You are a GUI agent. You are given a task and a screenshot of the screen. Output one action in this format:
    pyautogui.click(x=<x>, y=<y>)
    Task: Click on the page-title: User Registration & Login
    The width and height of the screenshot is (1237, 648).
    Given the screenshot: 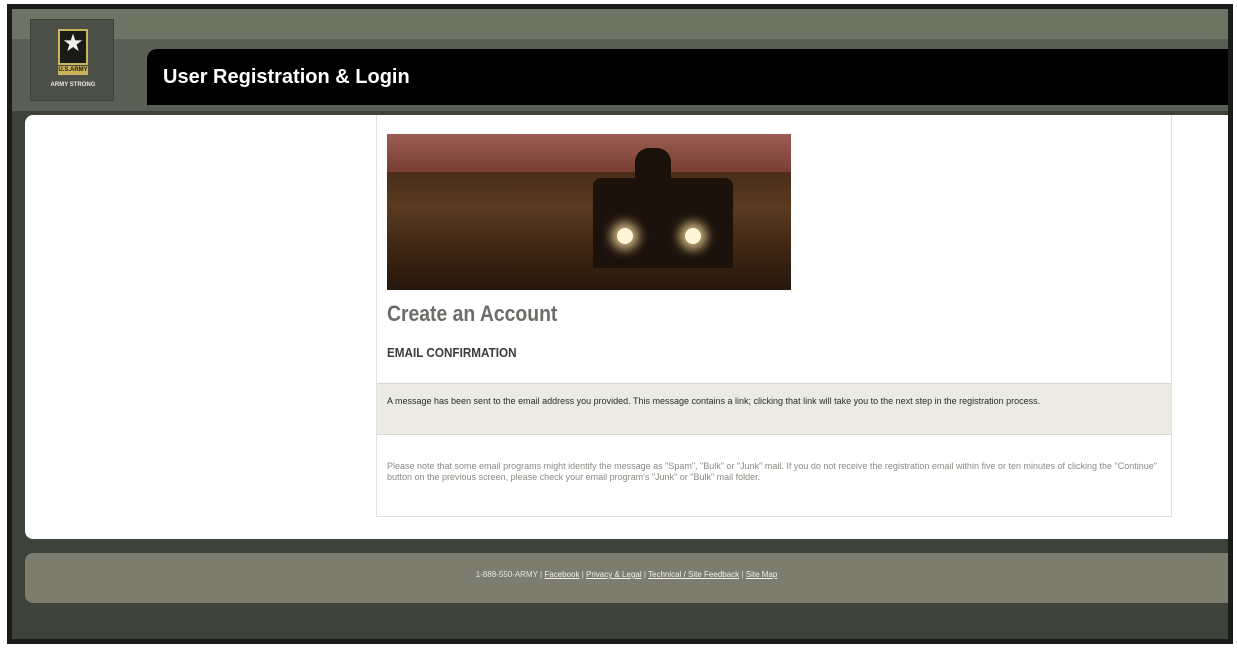 What is the action you would take?
    pyautogui.click(x=286, y=77)
    